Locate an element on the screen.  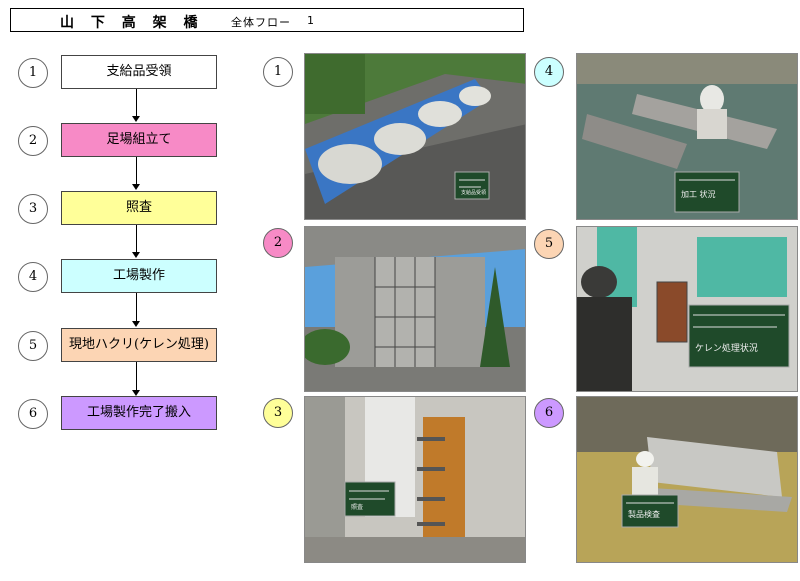
flow-step-4-number: 4 is located at coordinates (33, 277).